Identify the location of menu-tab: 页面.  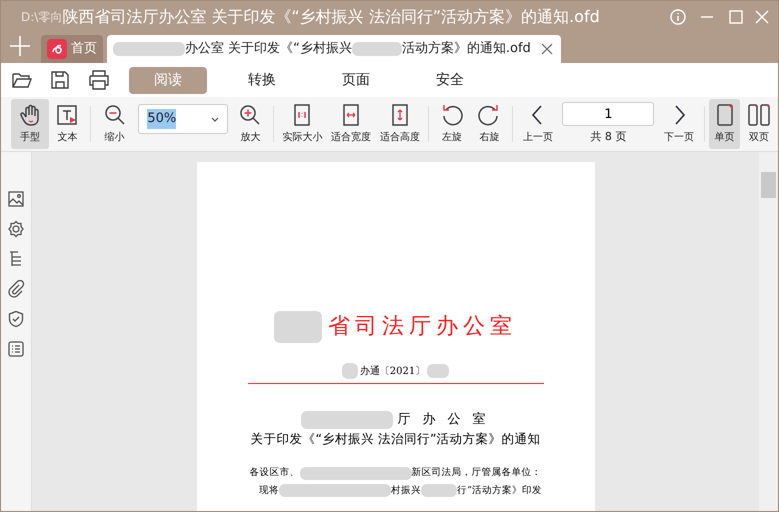
(356, 80).